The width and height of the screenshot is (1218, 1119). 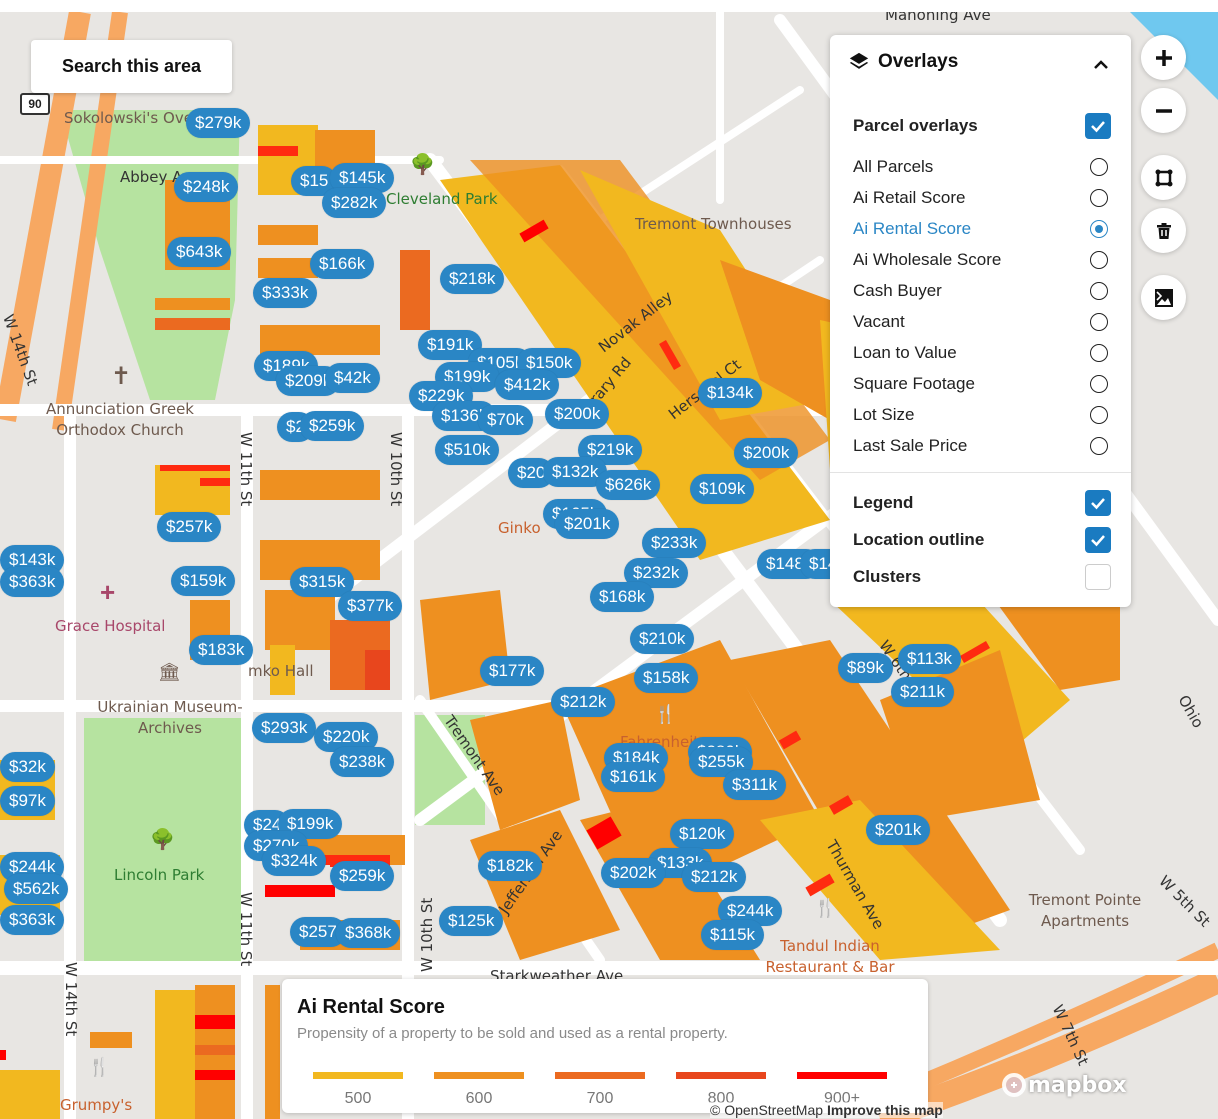 I want to click on parcel-overlays-checkbox, so click(x=1098, y=126).